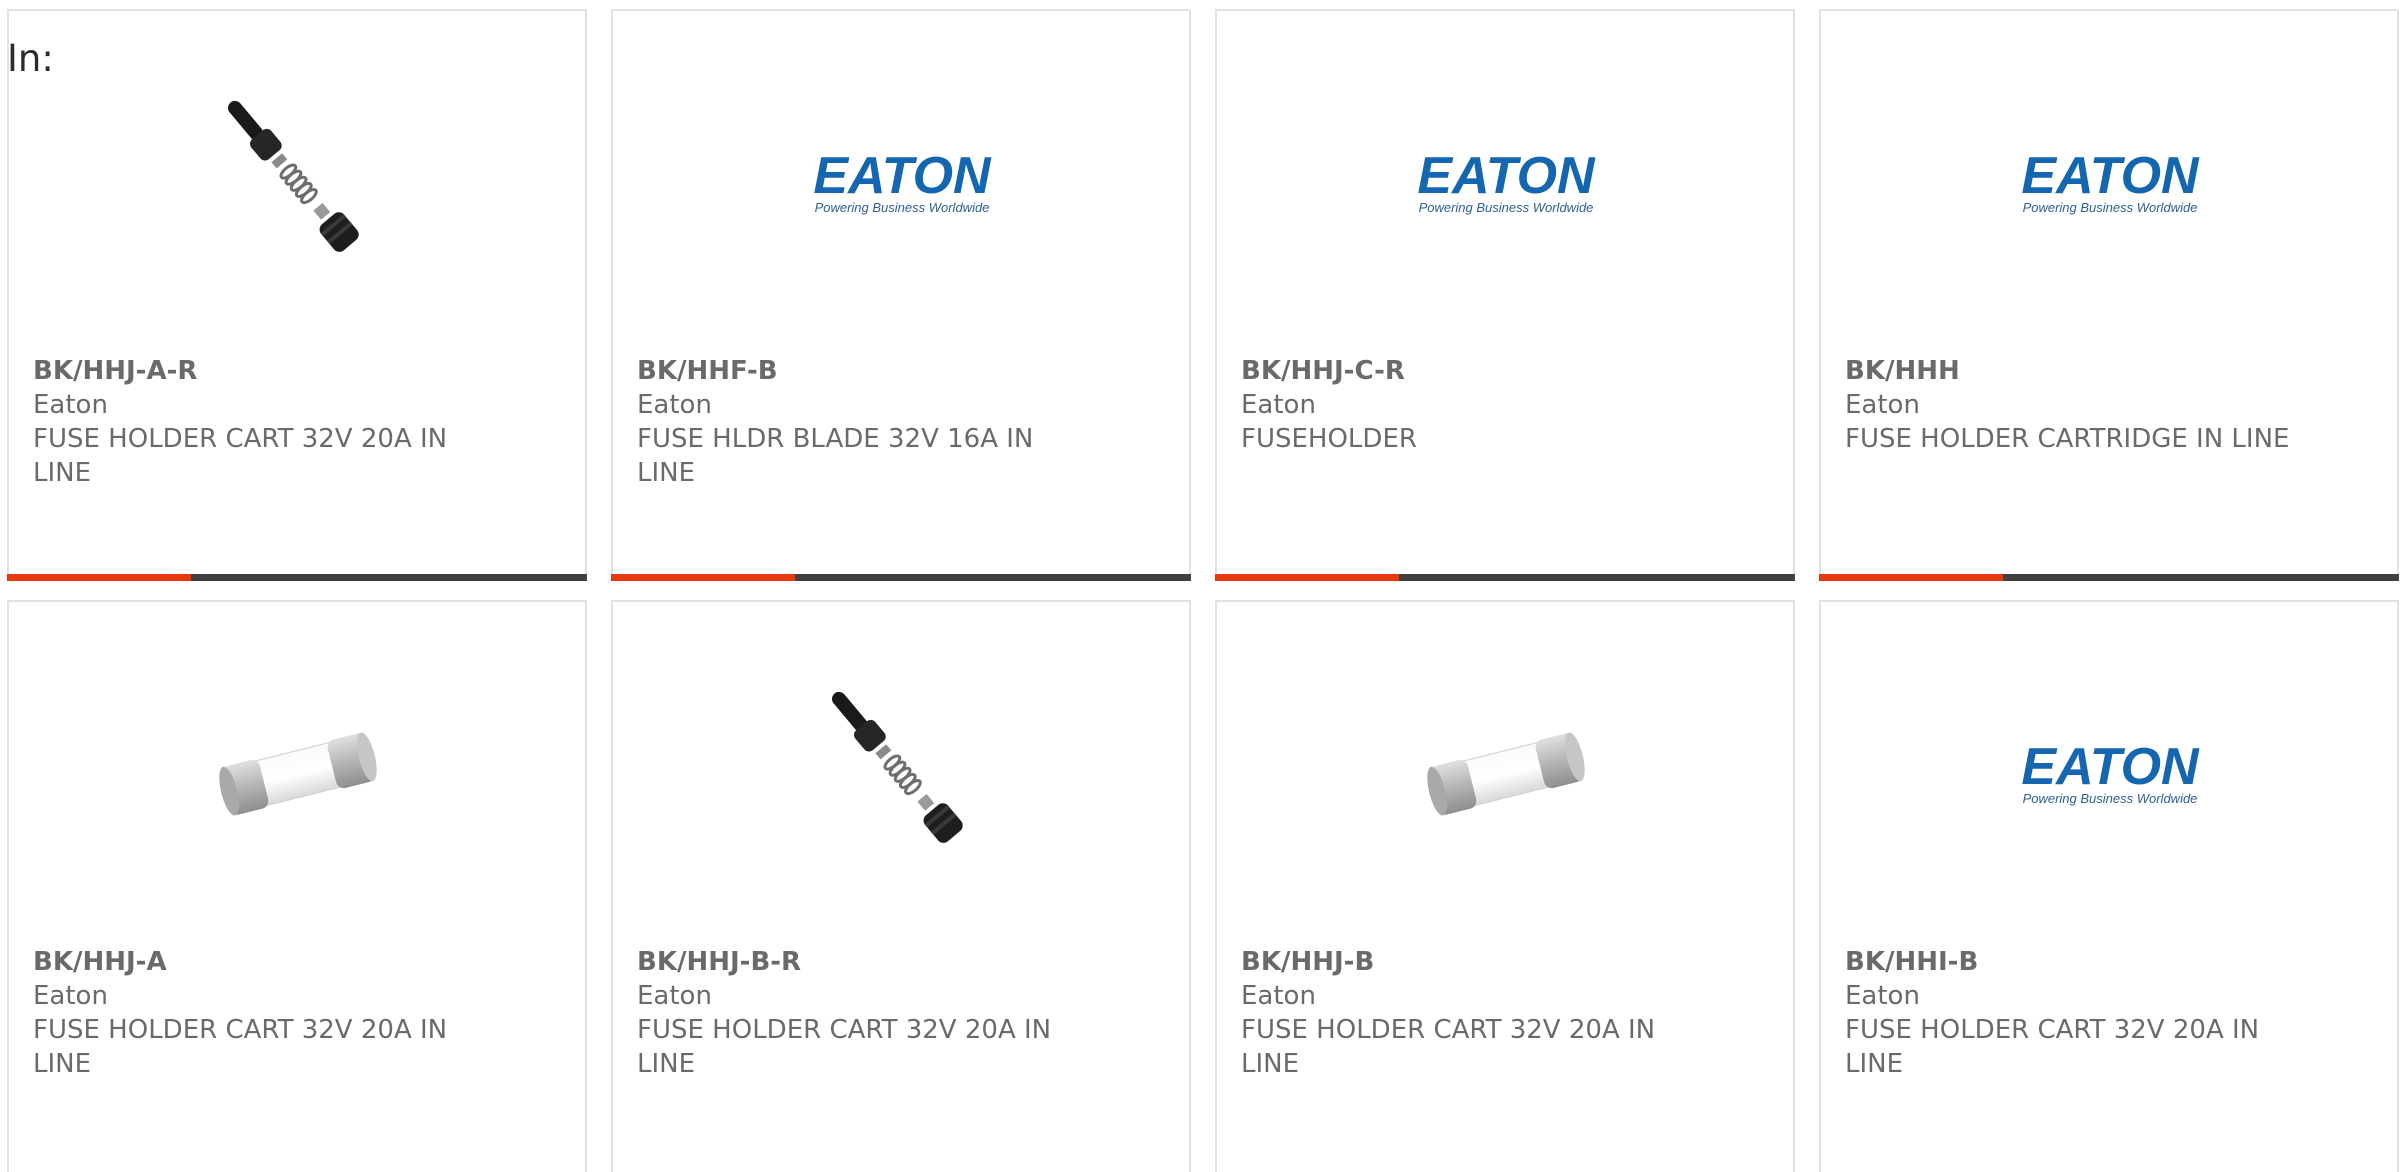 Image resolution: width=2400 pixels, height=1172 pixels. What do you see at coordinates (2075, 371) in the screenshot?
I see `part-number: BK/HHH` at bounding box center [2075, 371].